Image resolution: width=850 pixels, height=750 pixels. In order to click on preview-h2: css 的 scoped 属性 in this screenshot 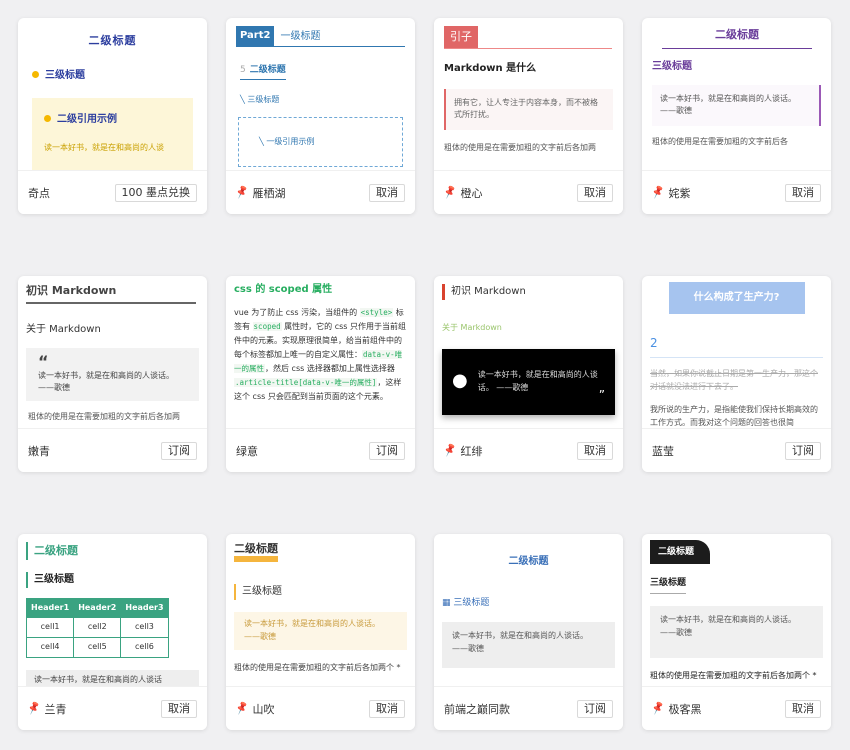, I will do `click(283, 289)`.